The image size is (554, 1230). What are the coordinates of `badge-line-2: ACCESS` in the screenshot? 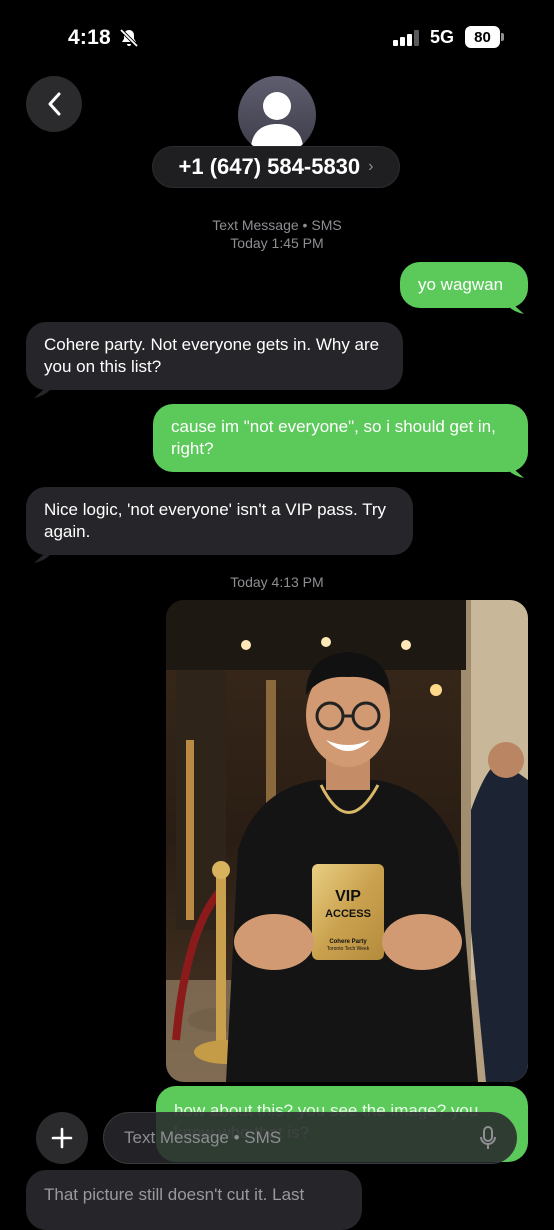 It's located at (348, 914).